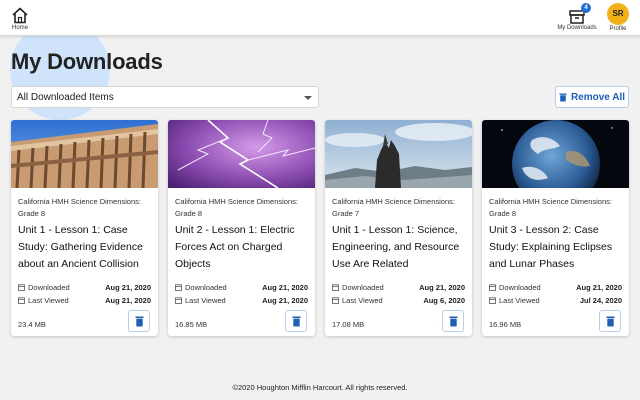 This screenshot has height=400, width=640. I want to click on lesson-thumbnail-lightning, so click(241, 154).